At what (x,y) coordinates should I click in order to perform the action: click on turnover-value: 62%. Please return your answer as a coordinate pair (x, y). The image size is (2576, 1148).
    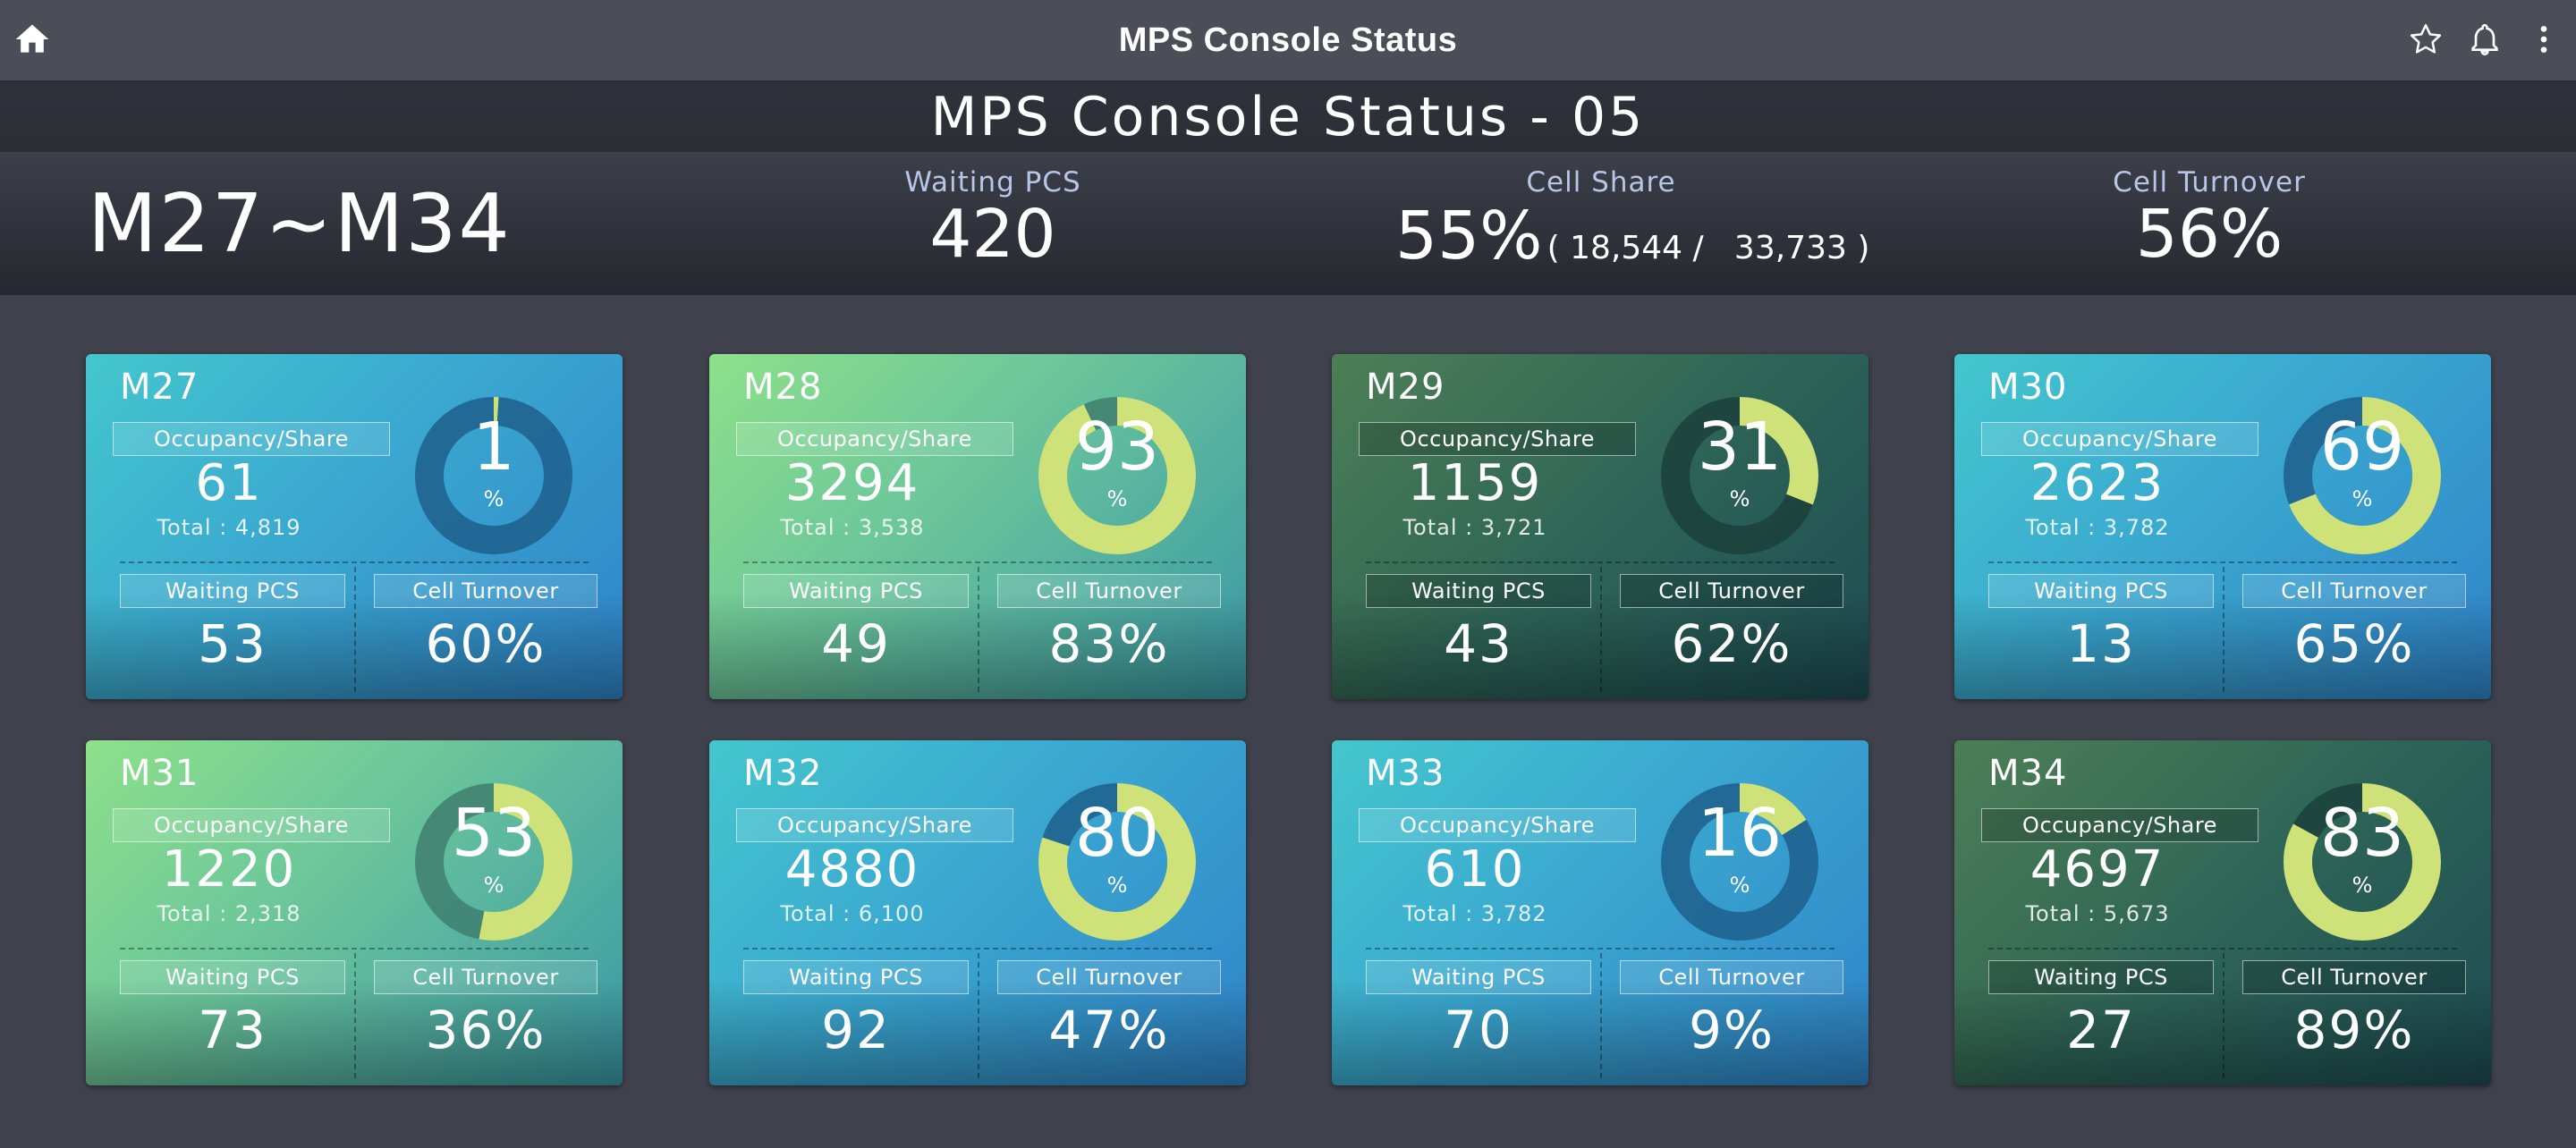
    Looking at the image, I should click on (1731, 643).